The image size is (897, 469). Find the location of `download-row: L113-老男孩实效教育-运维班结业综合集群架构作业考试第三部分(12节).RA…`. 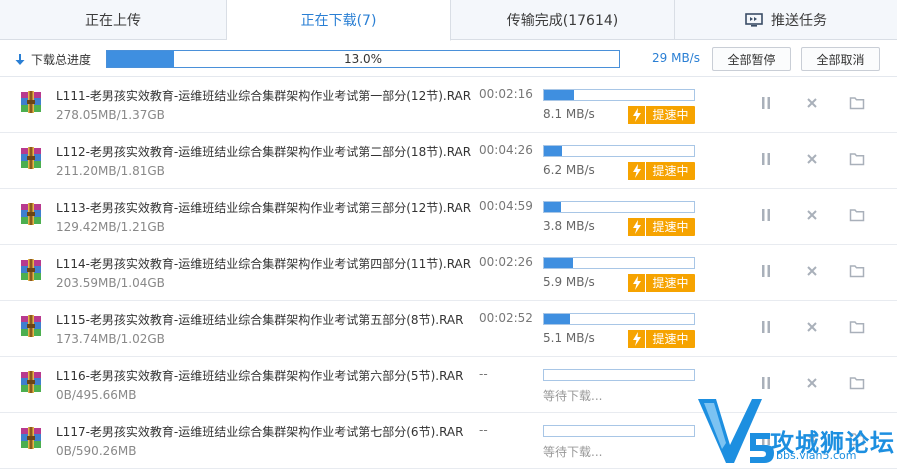

download-row: L113-老男孩实效教育-运维班结业综合集群架构作业考试第三部分(12节).RA… is located at coordinates (448, 217).